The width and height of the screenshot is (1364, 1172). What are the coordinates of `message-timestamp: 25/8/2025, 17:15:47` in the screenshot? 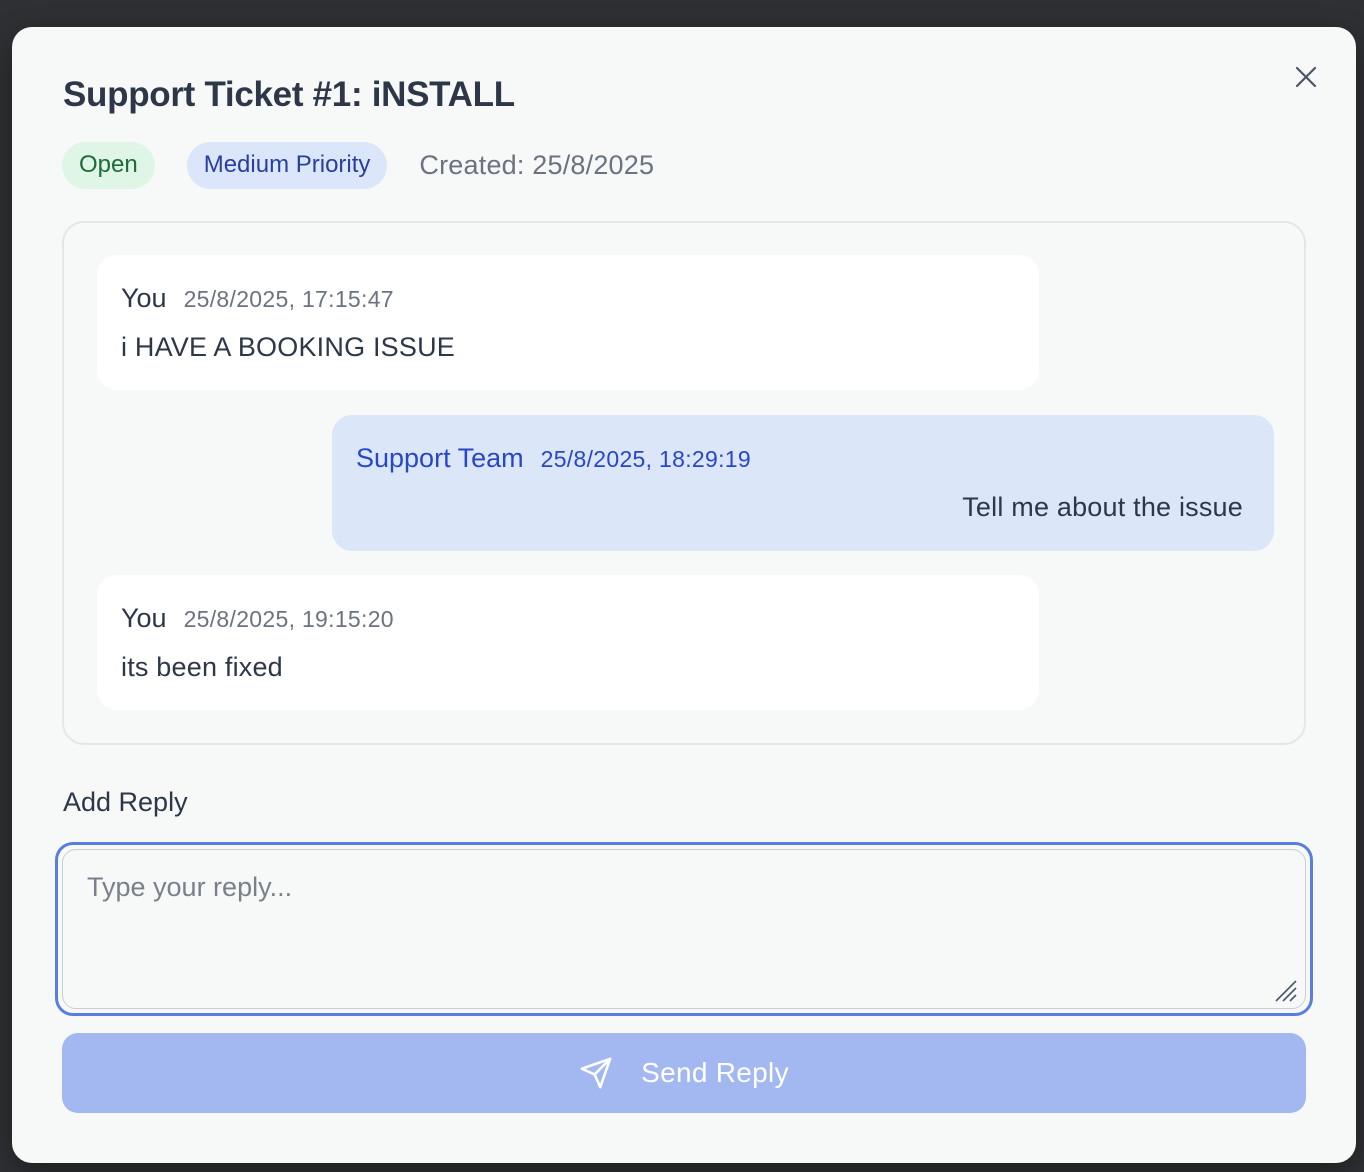 It's located at (288, 299).